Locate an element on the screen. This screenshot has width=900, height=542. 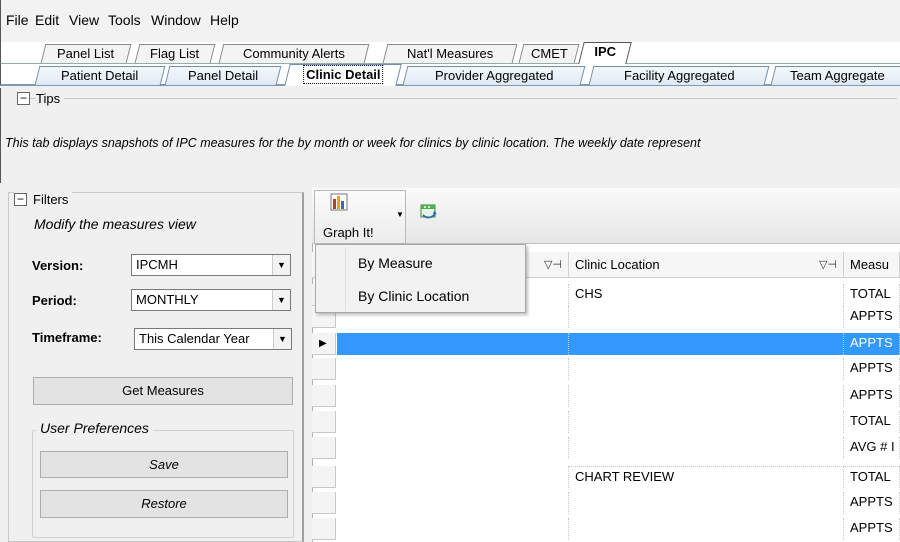
tips-title: Tips is located at coordinates (50, 98).